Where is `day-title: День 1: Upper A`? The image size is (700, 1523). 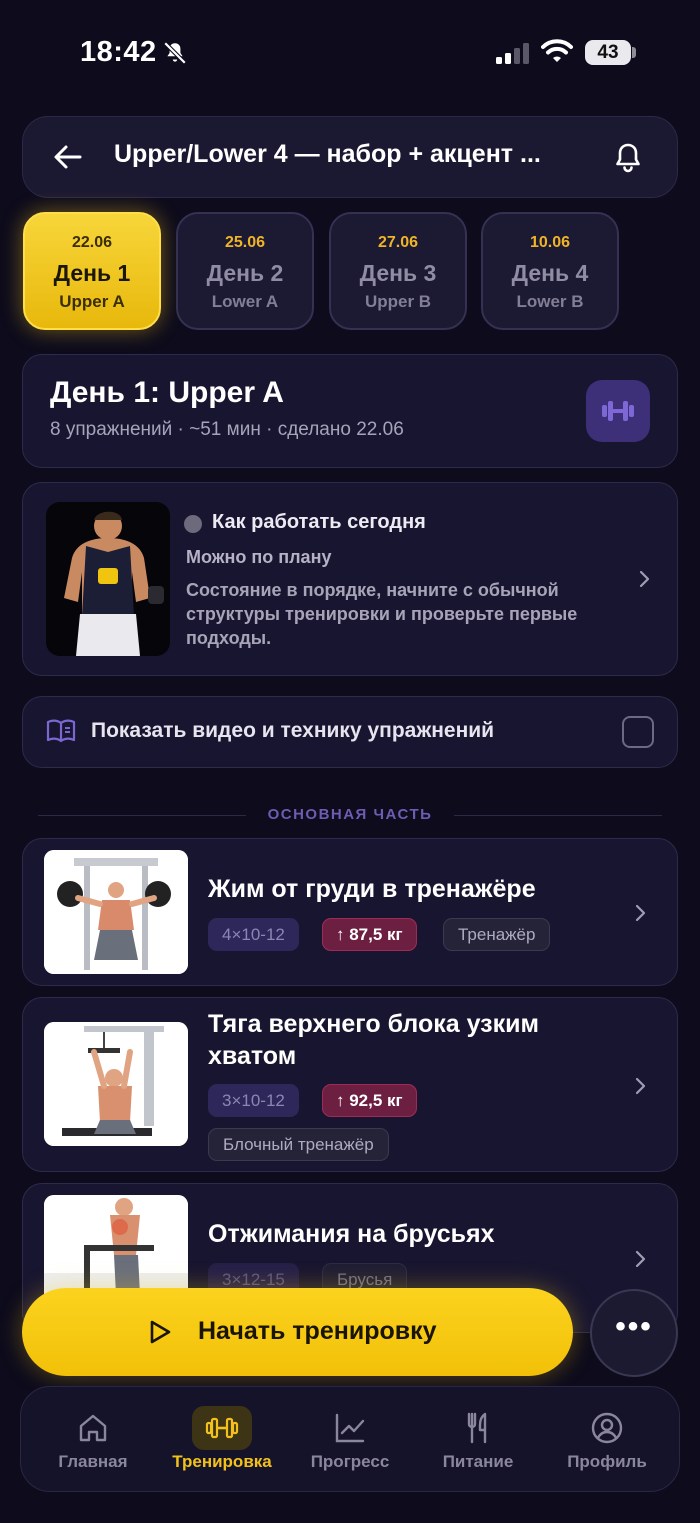 day-title: День 1: Upper A is located at coordinates (167, 392).